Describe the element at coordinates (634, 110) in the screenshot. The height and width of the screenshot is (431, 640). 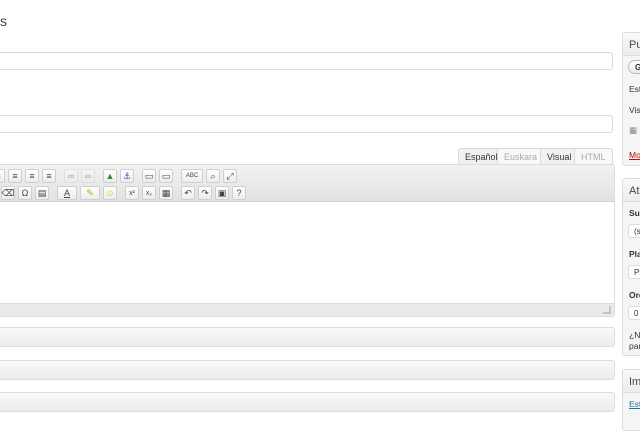
I see `visibility-label: Visi` at that location.